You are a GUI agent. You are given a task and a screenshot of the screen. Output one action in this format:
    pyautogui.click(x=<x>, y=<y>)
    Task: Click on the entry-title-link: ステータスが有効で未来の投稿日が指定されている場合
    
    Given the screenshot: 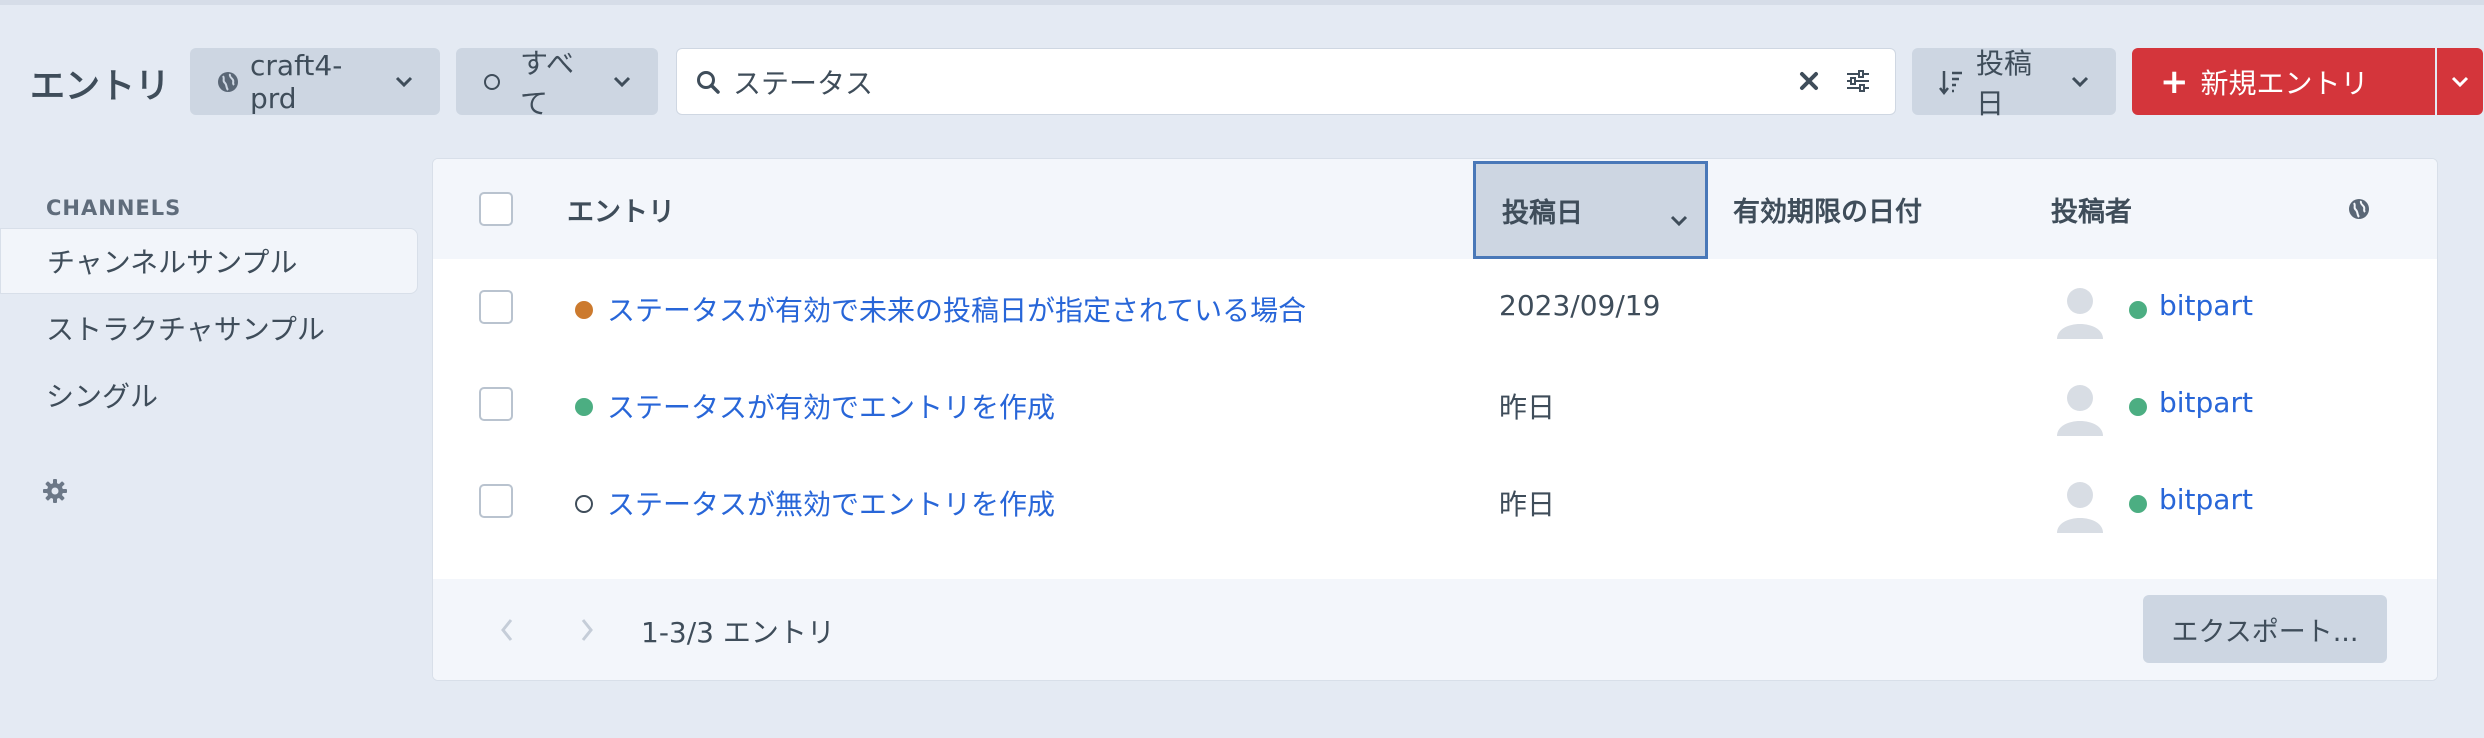 What is the action you would take?
    pyautogui.click(x=956, y=309)
    